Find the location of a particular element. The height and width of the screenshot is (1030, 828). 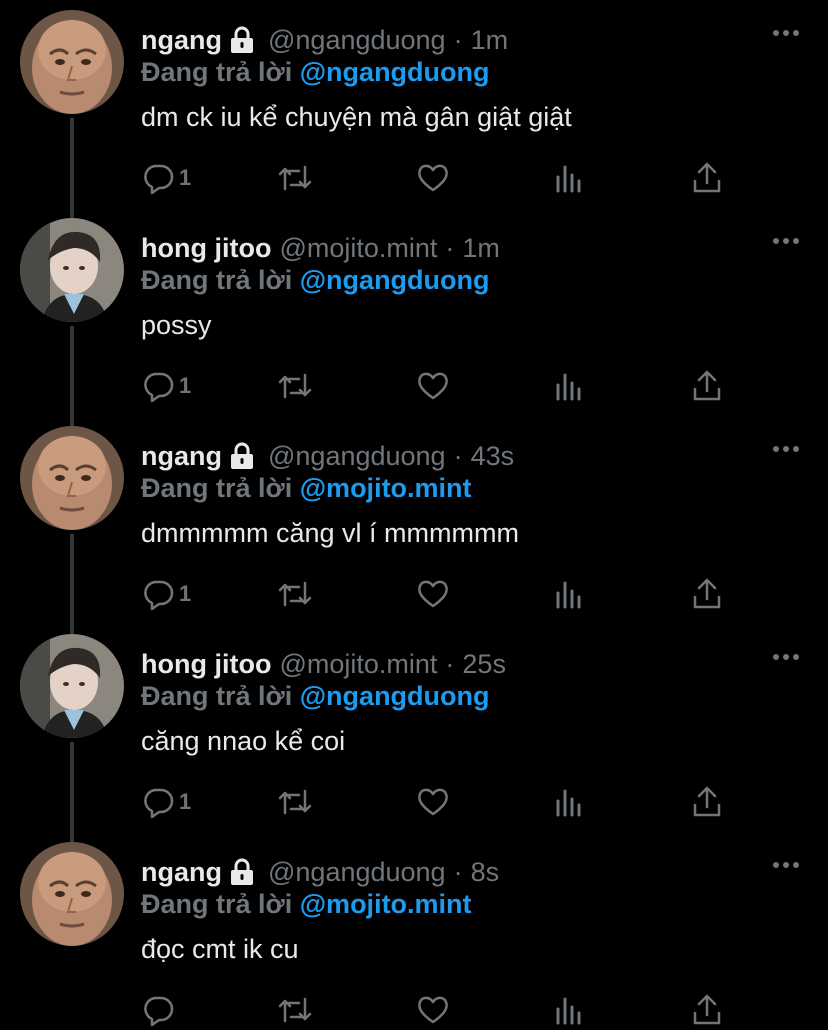

tweet-text: dmmmmm căng vl í mmmmmm is located at coordinates (330, 533).